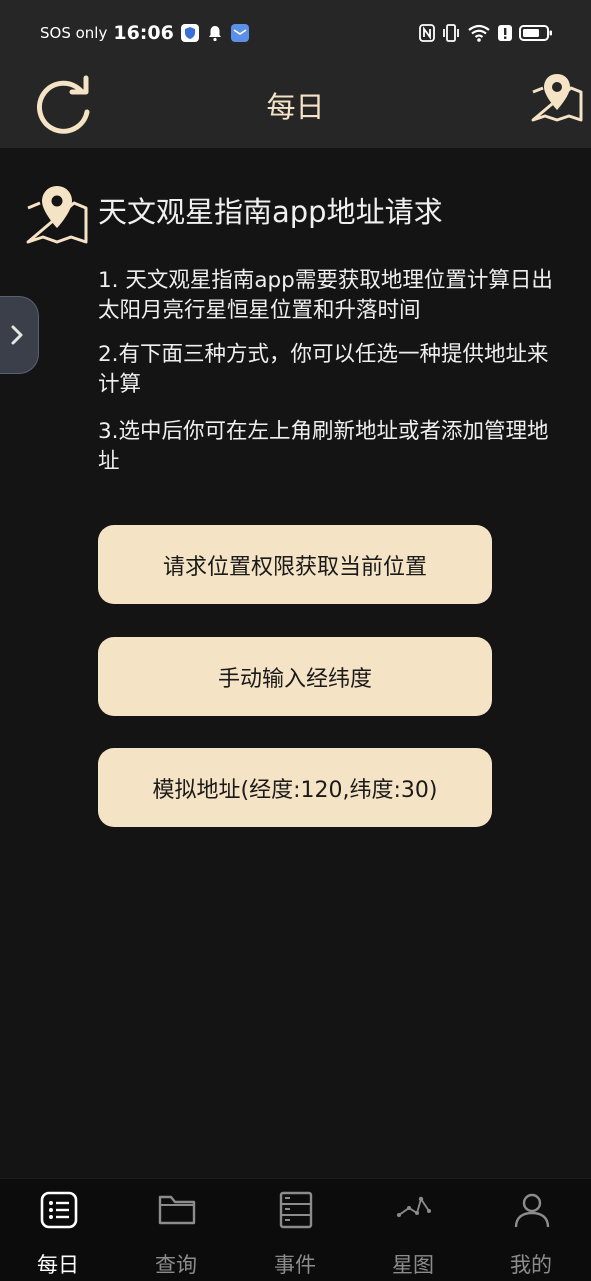 Image resolution: width=591 pixels, height=1281 pixels. What do you see at coordinates (176, 1265) in the screenshot?
I see `nav-label: 查询` at bounding box center [176, 1265].